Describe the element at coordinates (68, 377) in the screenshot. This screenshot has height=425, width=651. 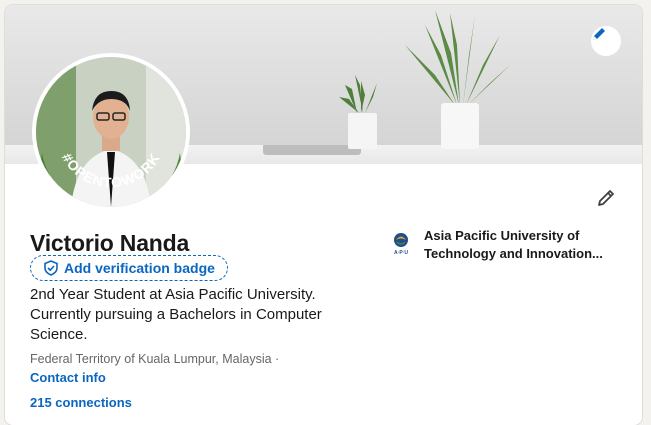
I see `contact-info-link: Contact info` at that location.